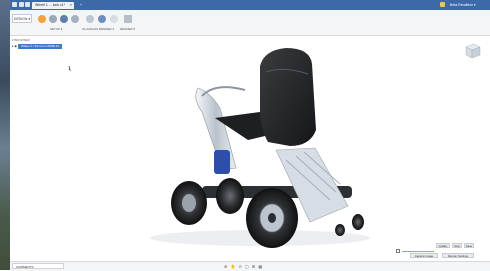 The image size is (490, 271). I want to click on progress-handle, so click(398, 251).